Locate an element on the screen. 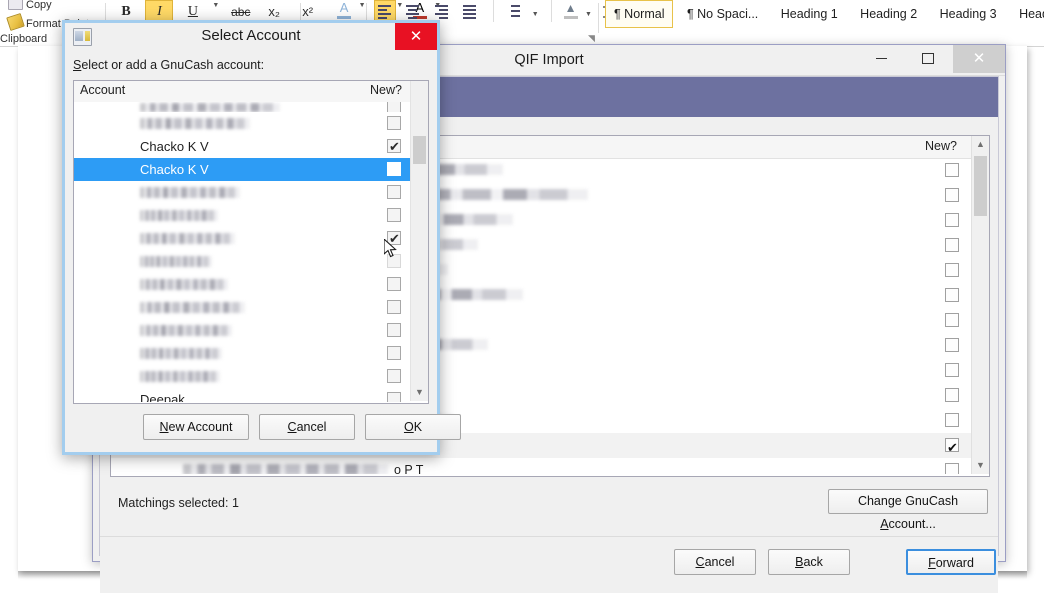 Image resolution: width=1044 pixels, height=601 pixels. maximize-icon is located at coordinates (928, 59).